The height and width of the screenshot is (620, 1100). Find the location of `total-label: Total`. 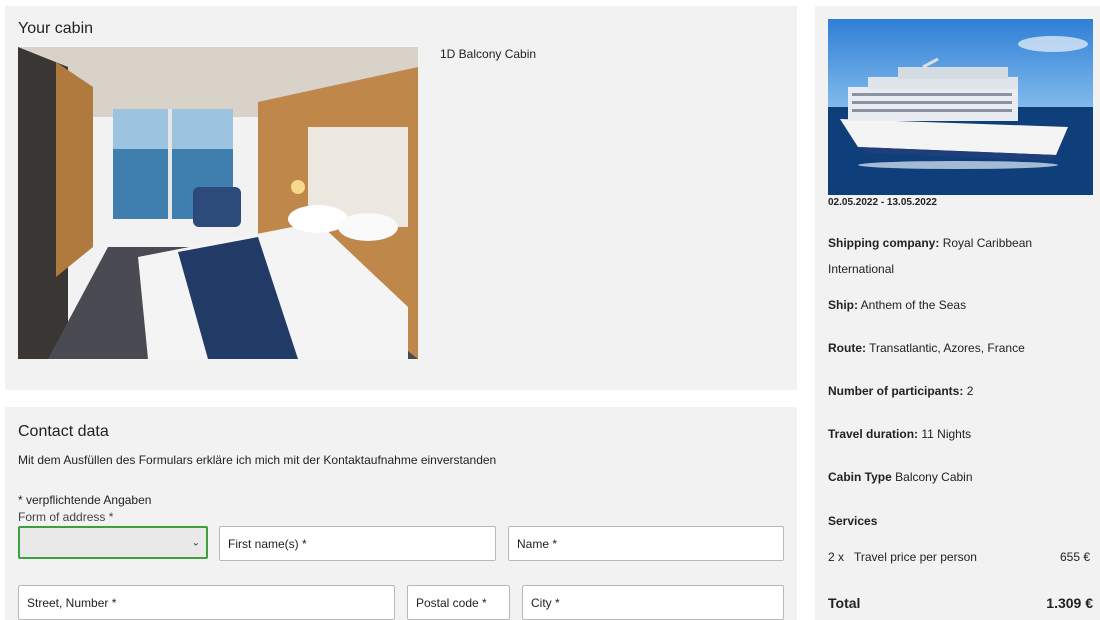

total-label: Total is located at coordinates (844, 603).